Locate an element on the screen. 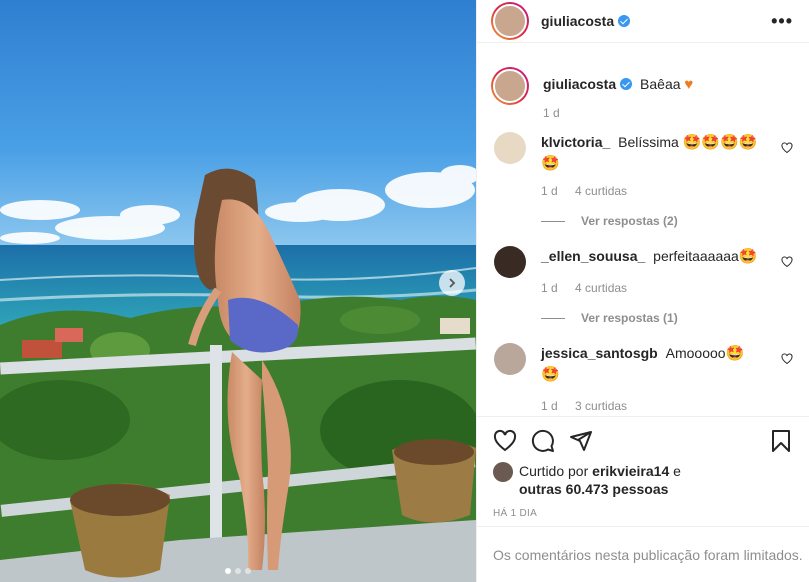 This screenshot has height=582, width=809. liked-by-prefix: Curtido por is located at coordinates (554, 471).